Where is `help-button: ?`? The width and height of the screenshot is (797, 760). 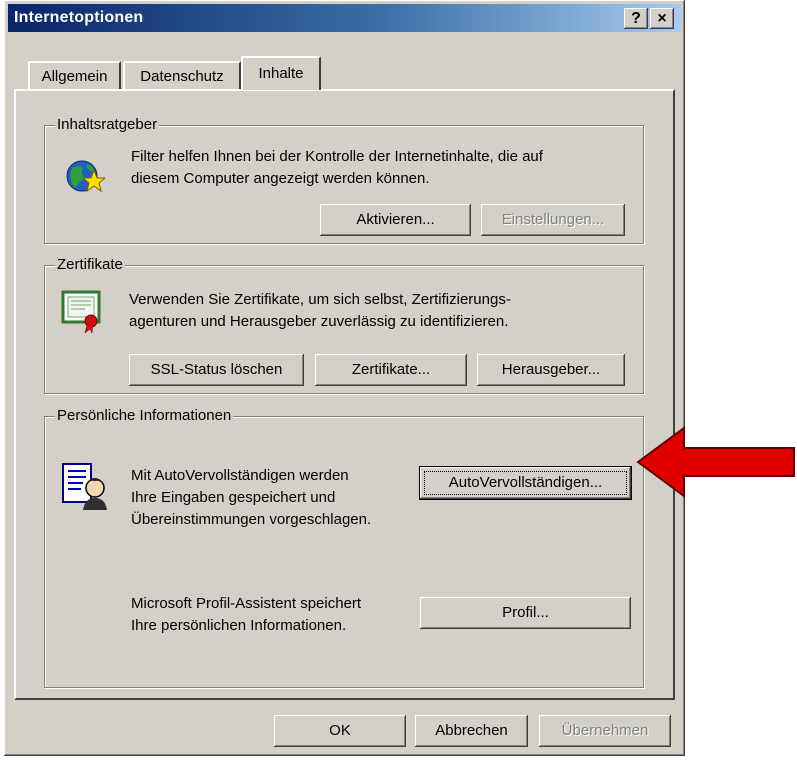 help-button: ? is located at coordinates (636, 18).